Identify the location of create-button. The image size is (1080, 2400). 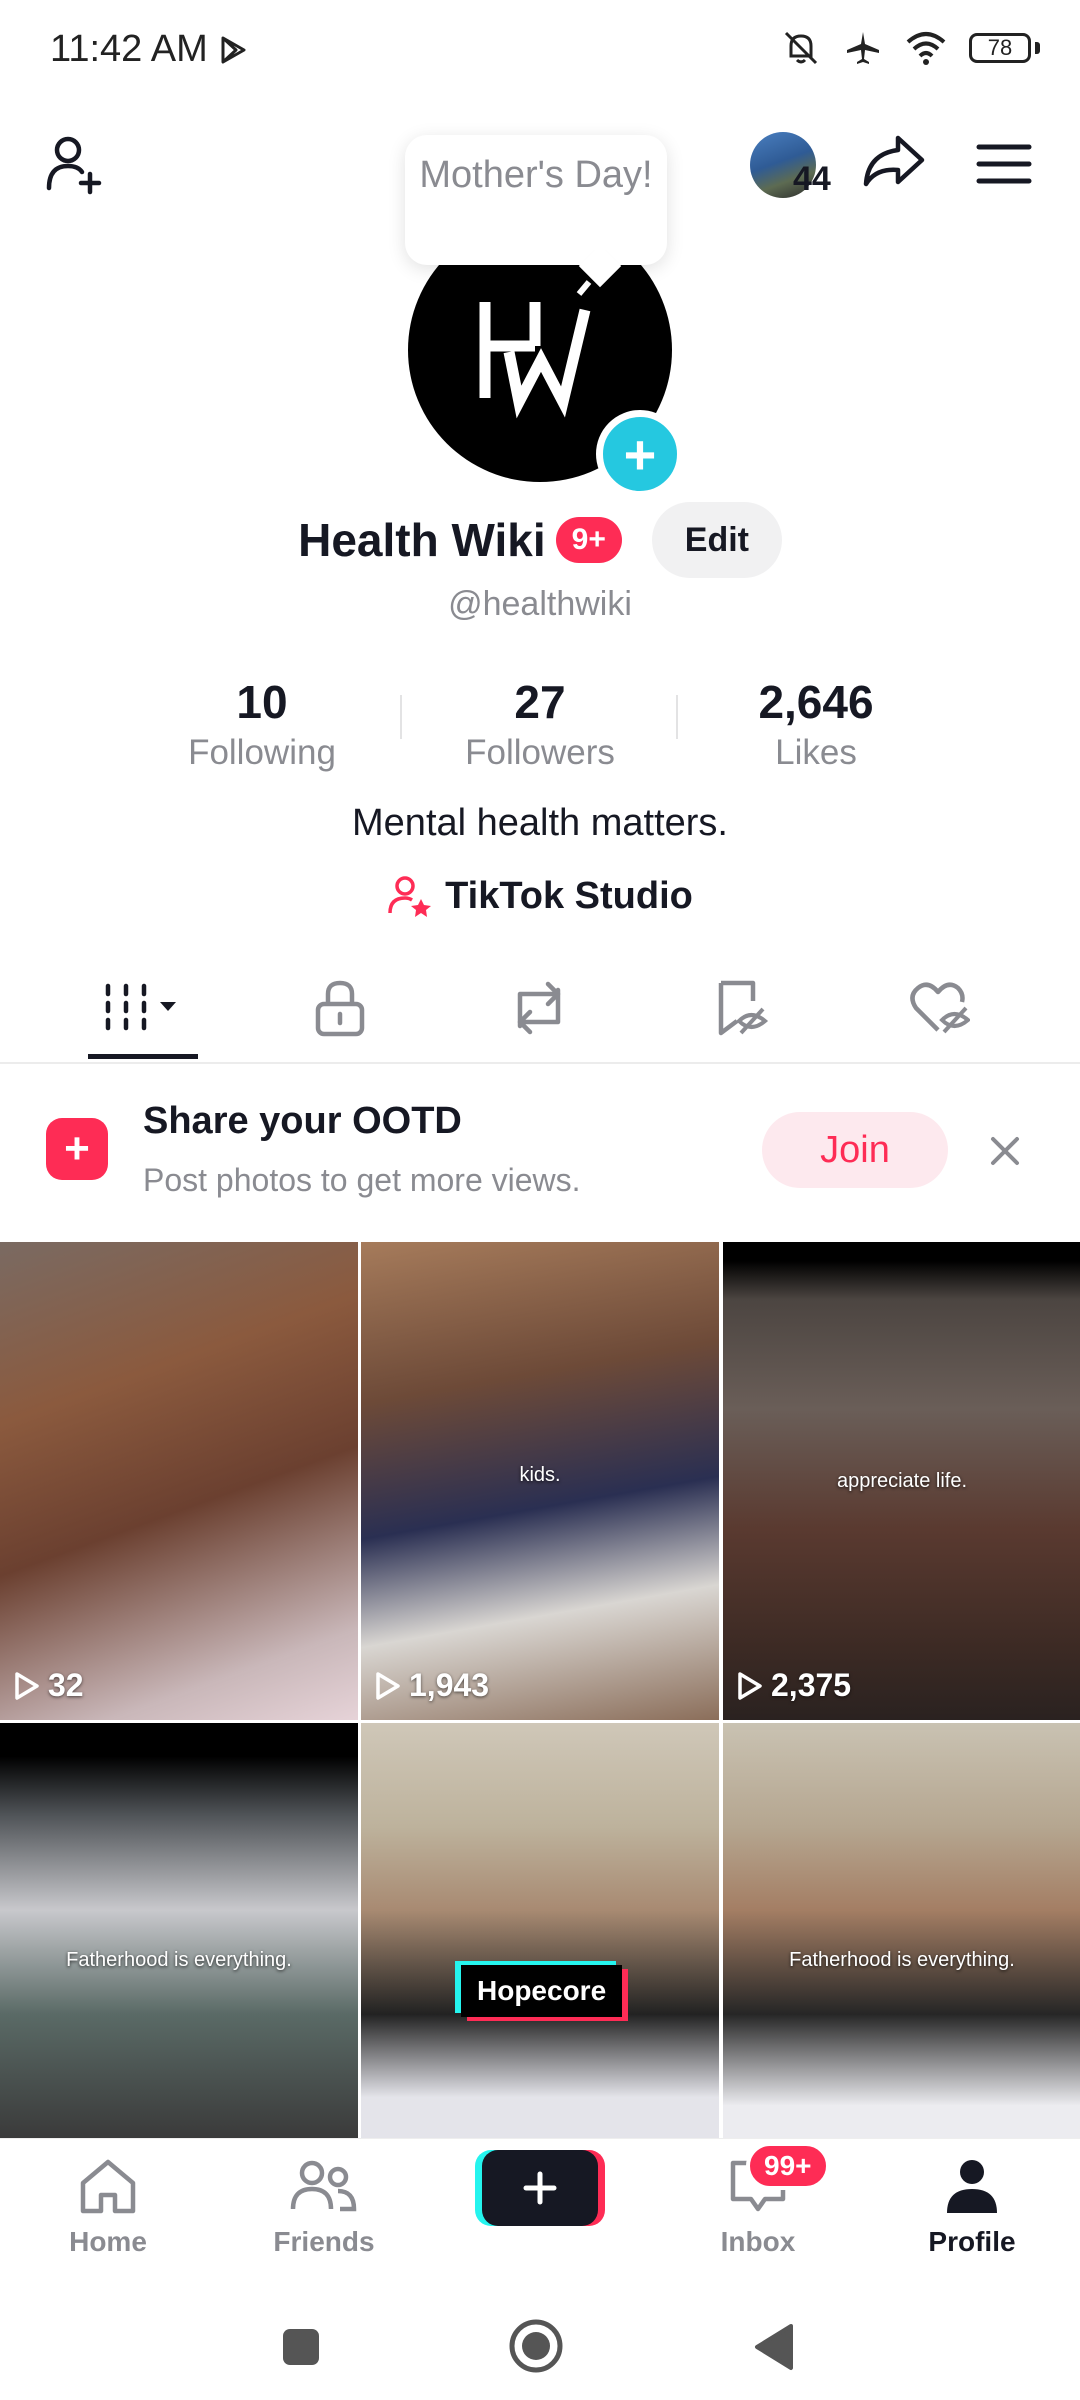
(540, 2188).